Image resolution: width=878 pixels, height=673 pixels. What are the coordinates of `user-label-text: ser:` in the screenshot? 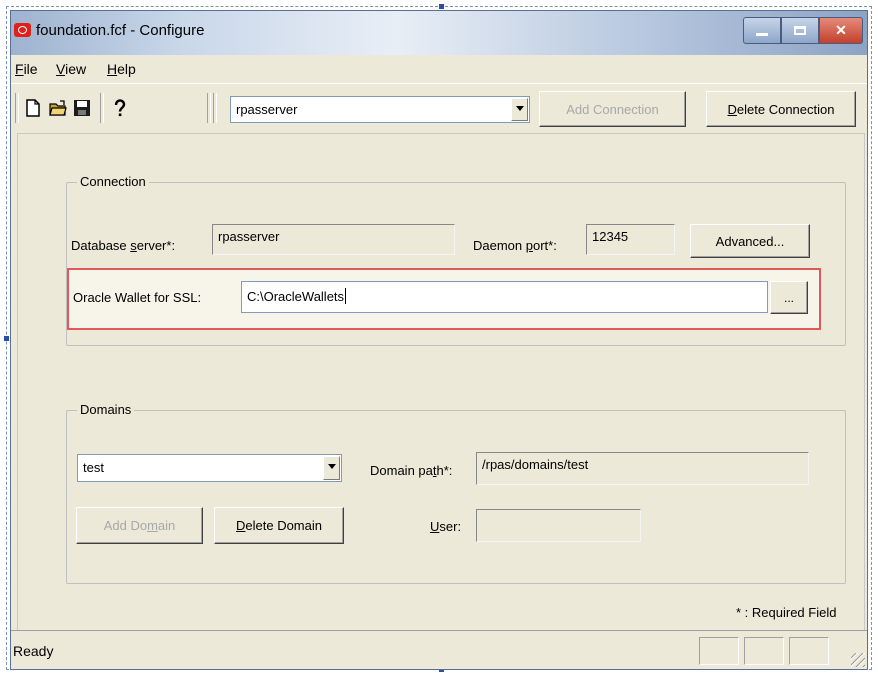 It's located at (450, 526).